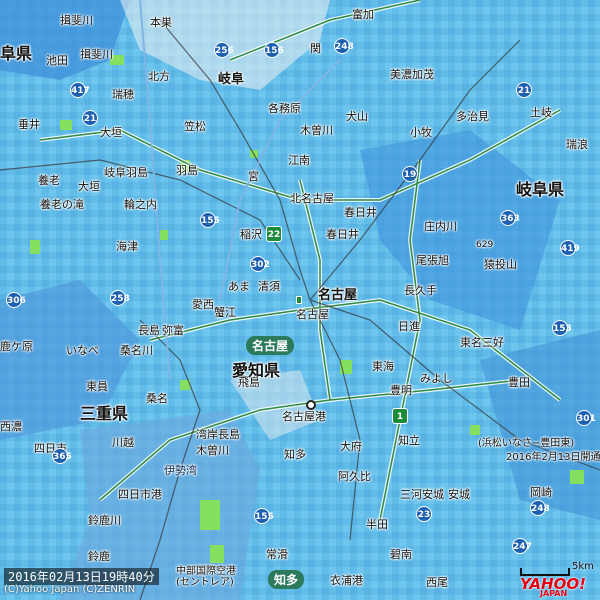 This screenshot has height=600, width=600. What do you see at coordinates (421, 132) in the screenshot?
I see `place-label: 小牧` at bounding box center [421, 132].